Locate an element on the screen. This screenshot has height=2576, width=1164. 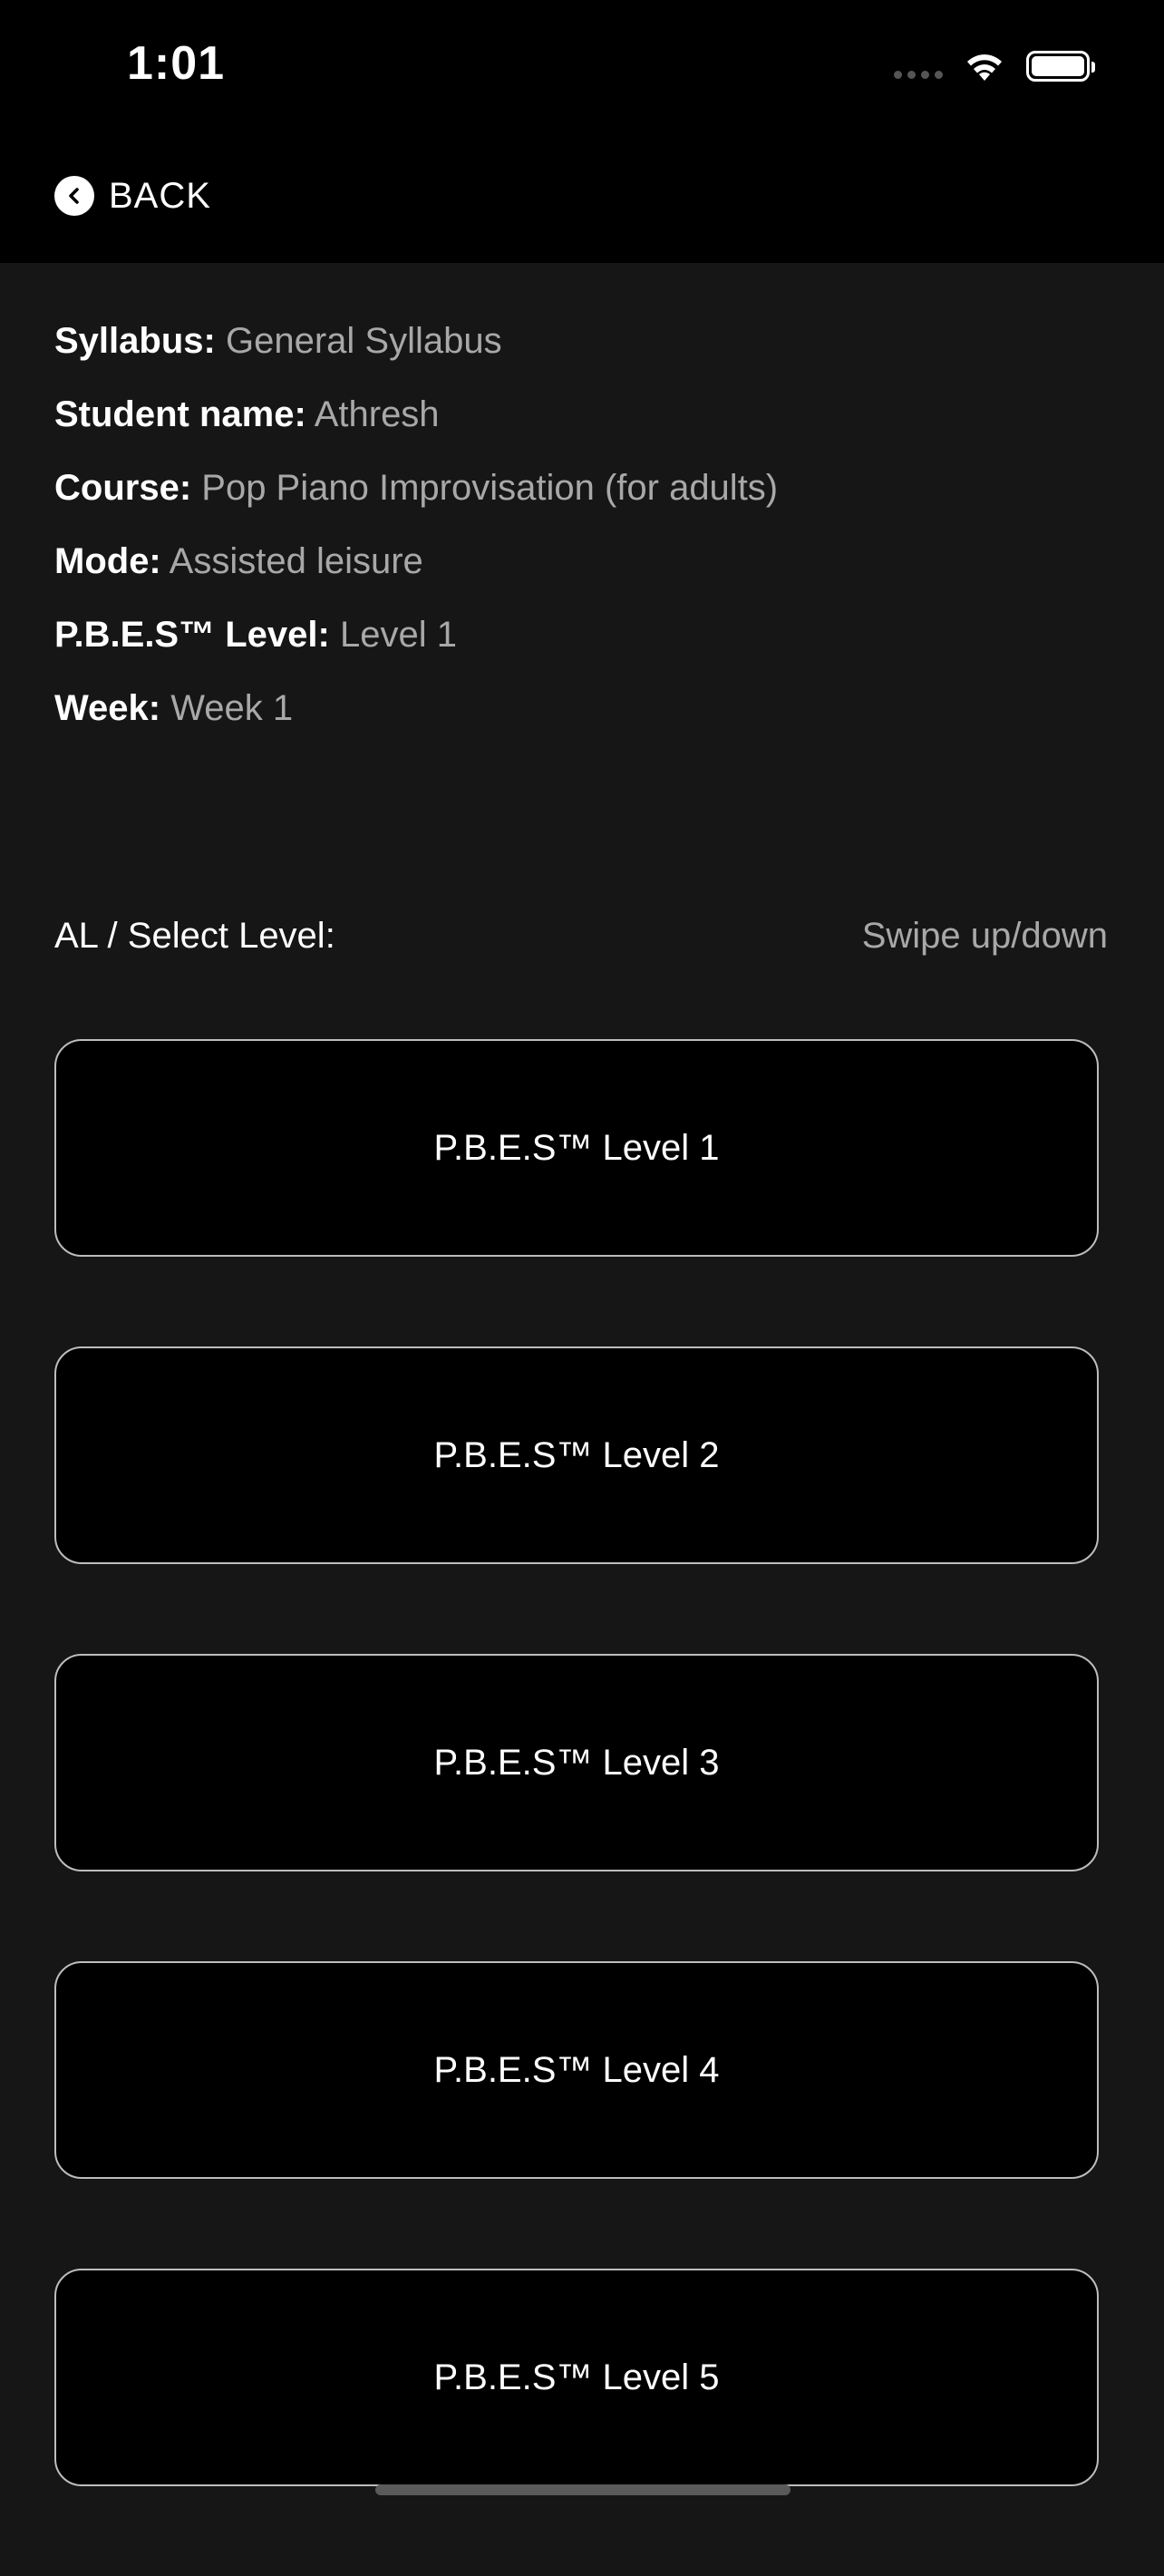
home-indicator is located at coordinates (583, 2489).